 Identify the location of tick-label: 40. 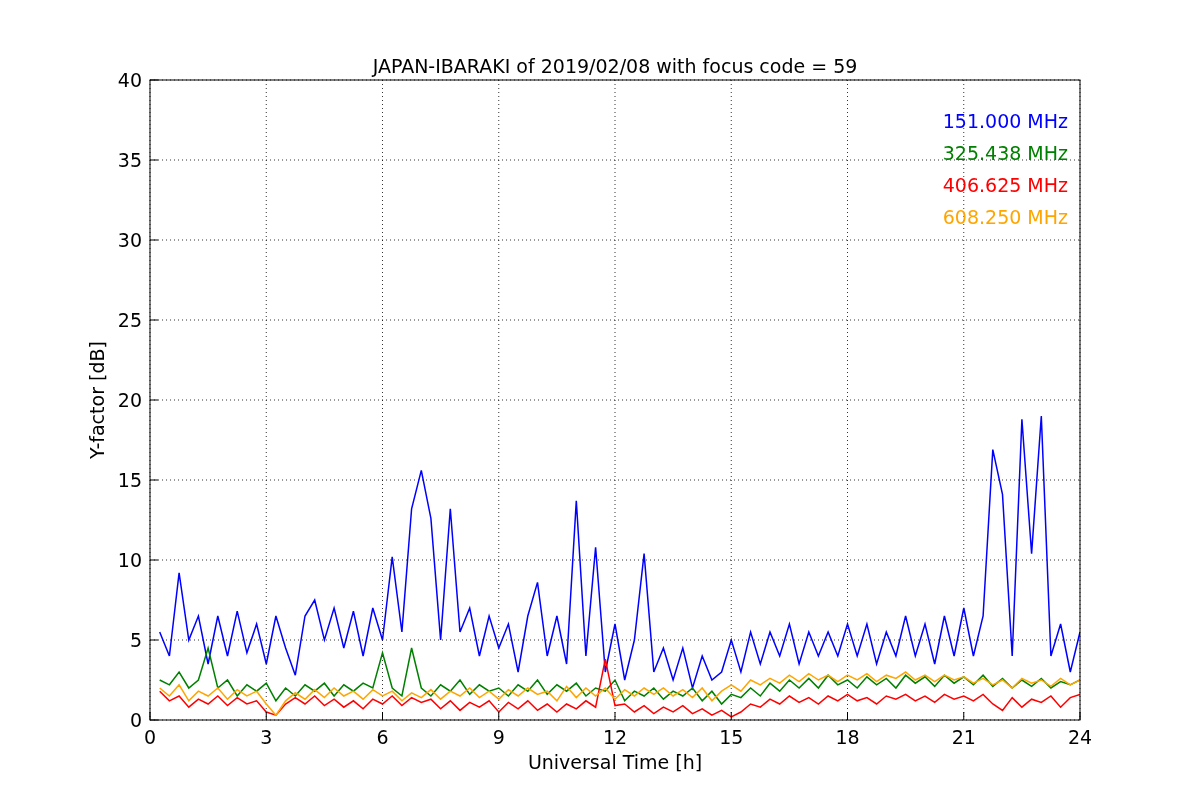
(129, 80).